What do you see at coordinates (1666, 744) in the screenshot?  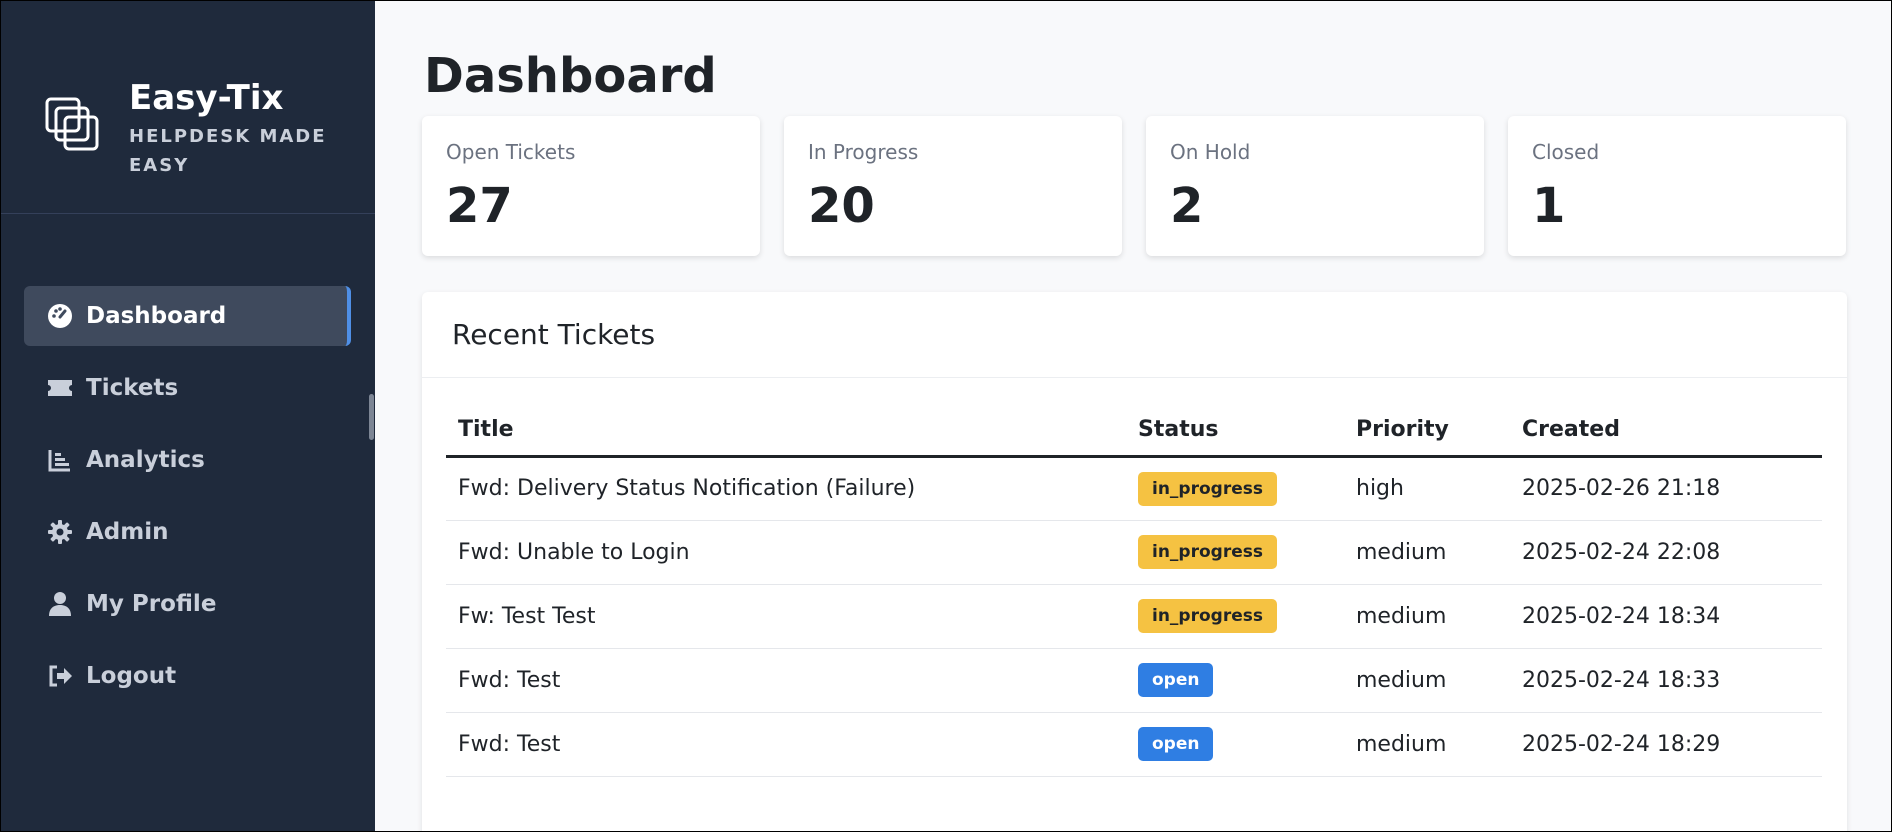 I see `created-cell: 2025-02-24 18:29` at bounding box center [1666, 744].